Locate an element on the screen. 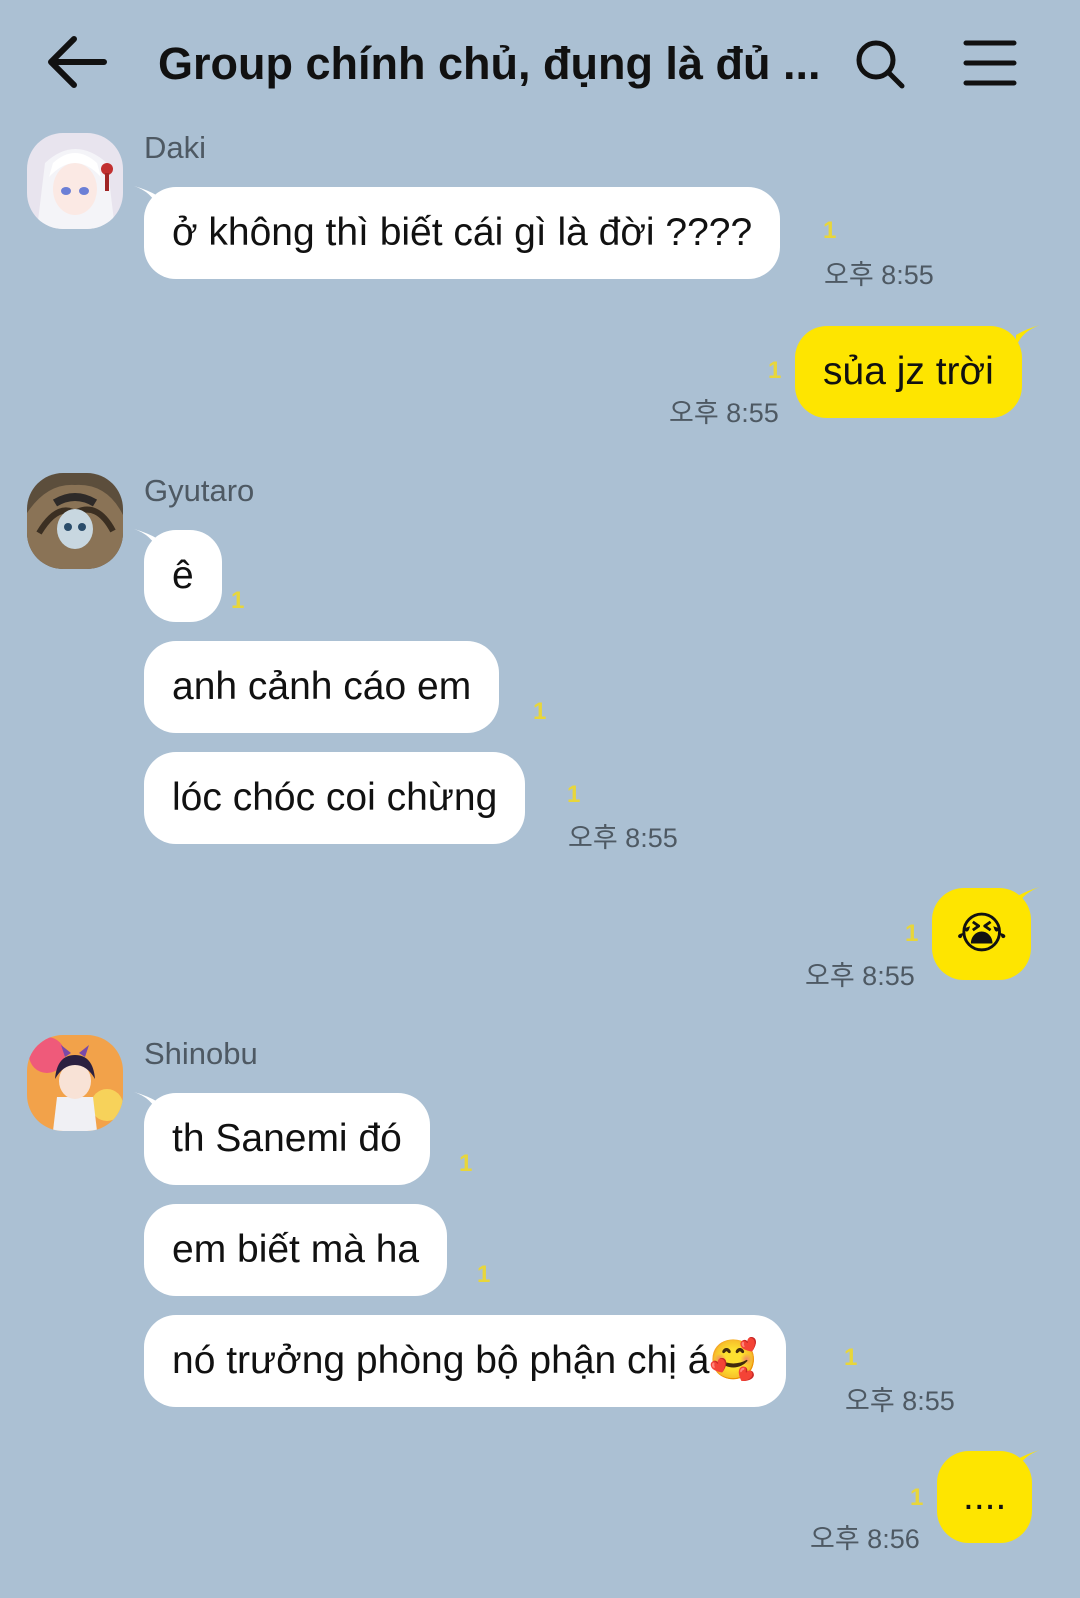 Image resolution: width=1080 pixels, height=1598 pixels. message-bubble: th Sanemi đó is located at coordinates (287, 1139).